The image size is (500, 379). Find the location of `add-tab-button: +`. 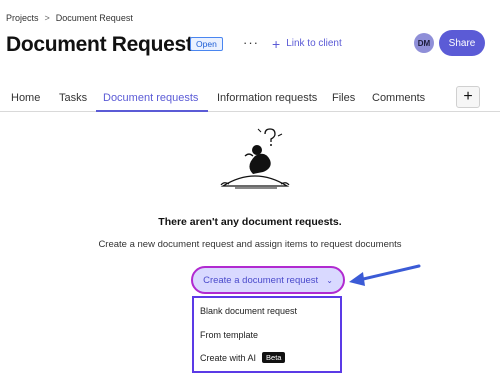

add-tab-button: + is located at coordinates (468, 97).